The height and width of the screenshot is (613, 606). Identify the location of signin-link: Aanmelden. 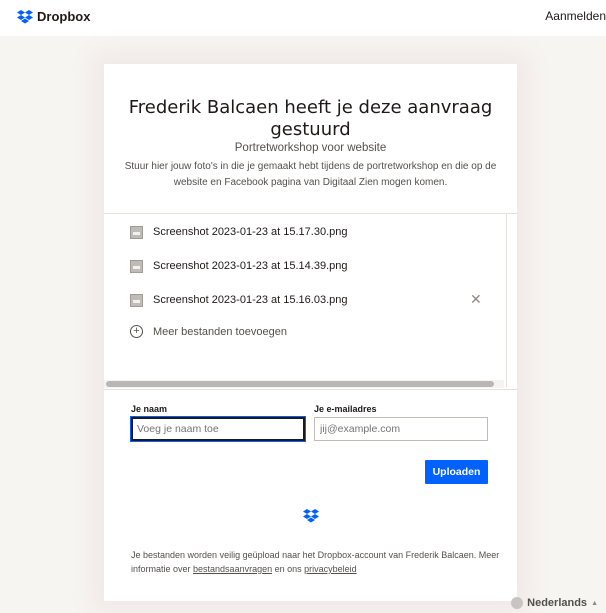
(575, 16).